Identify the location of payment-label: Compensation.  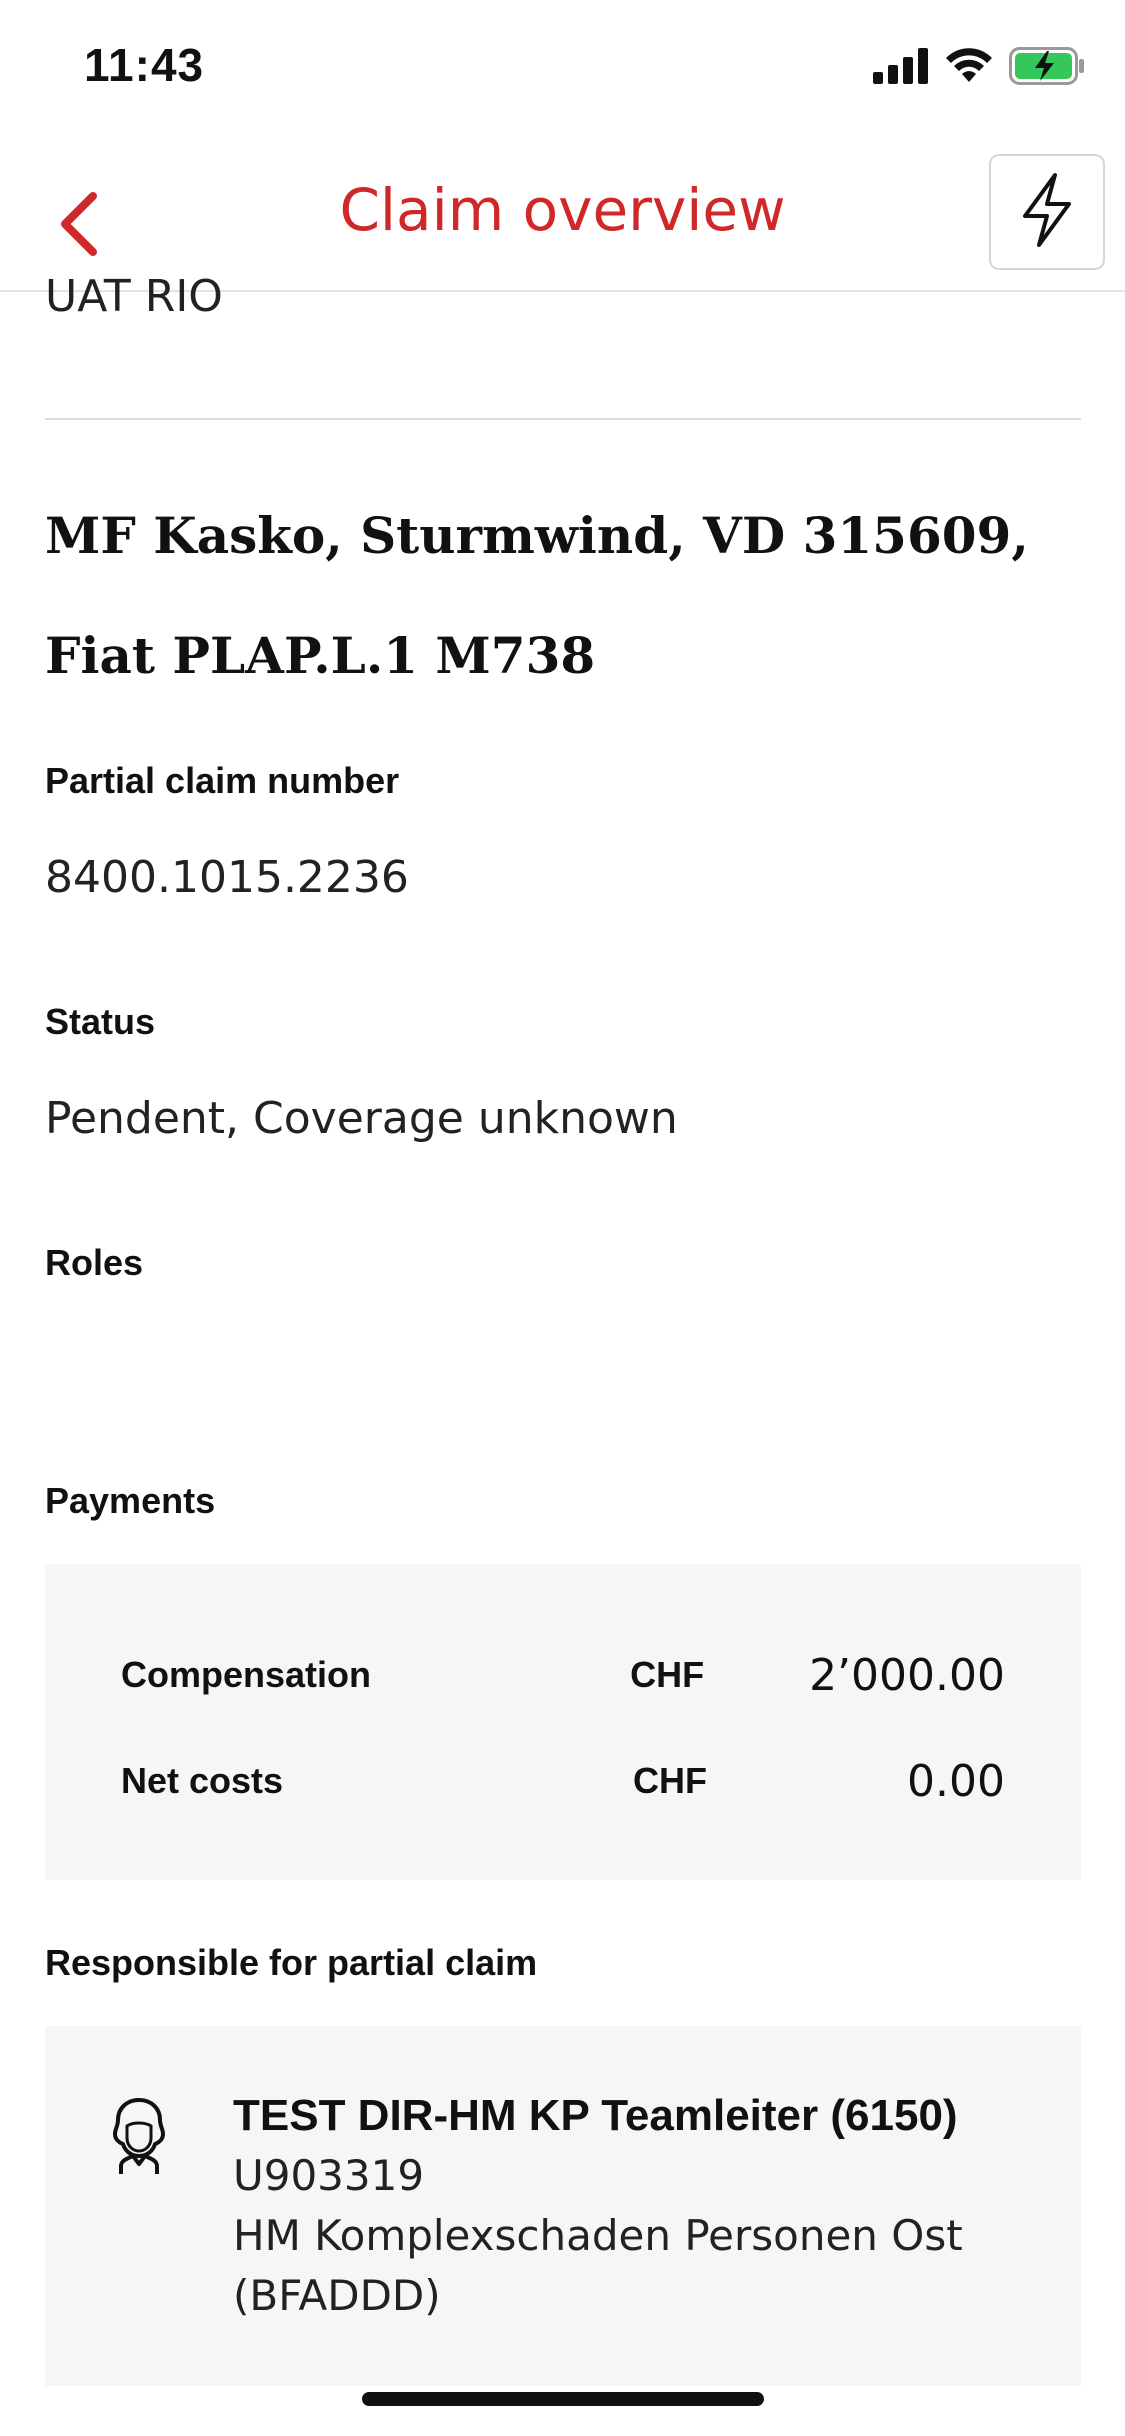
(246, 1674).